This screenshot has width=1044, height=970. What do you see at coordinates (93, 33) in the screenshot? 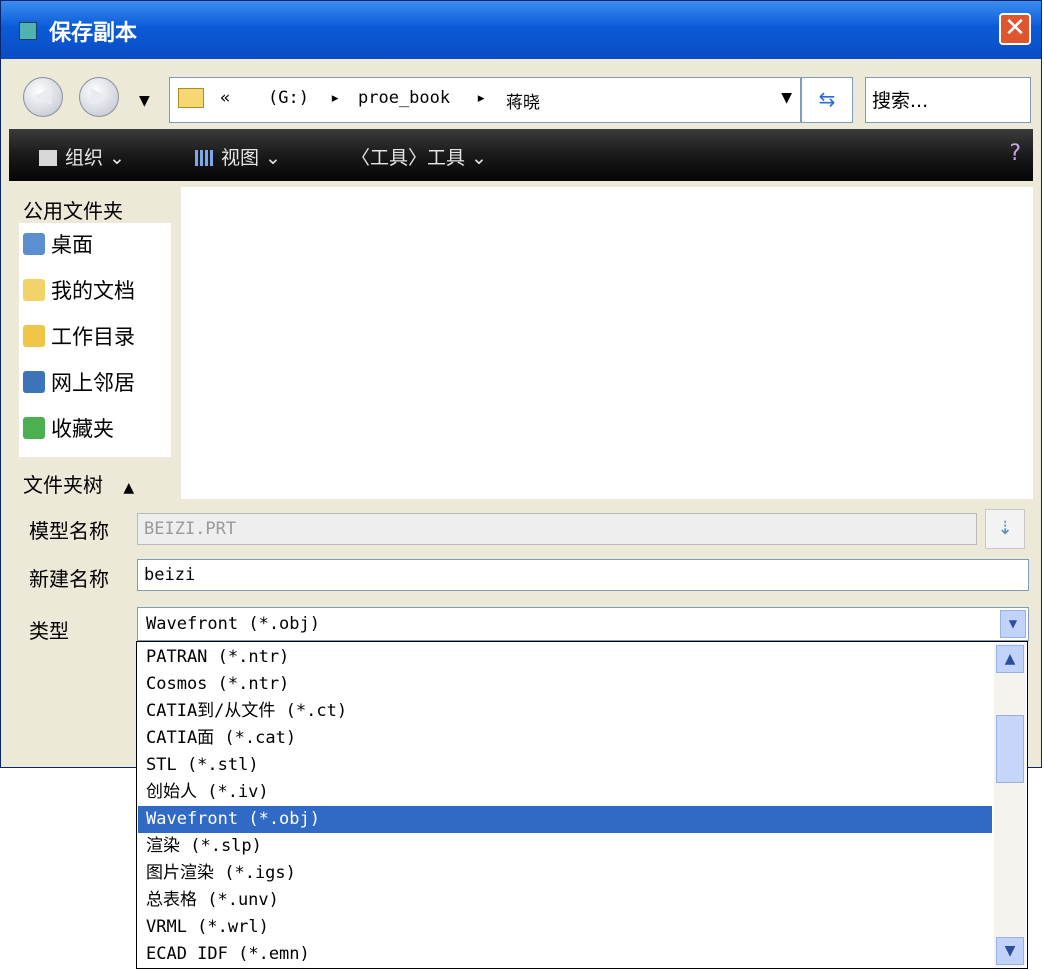
I see `window-title: 保存副本` at bounding box center [93, 33].